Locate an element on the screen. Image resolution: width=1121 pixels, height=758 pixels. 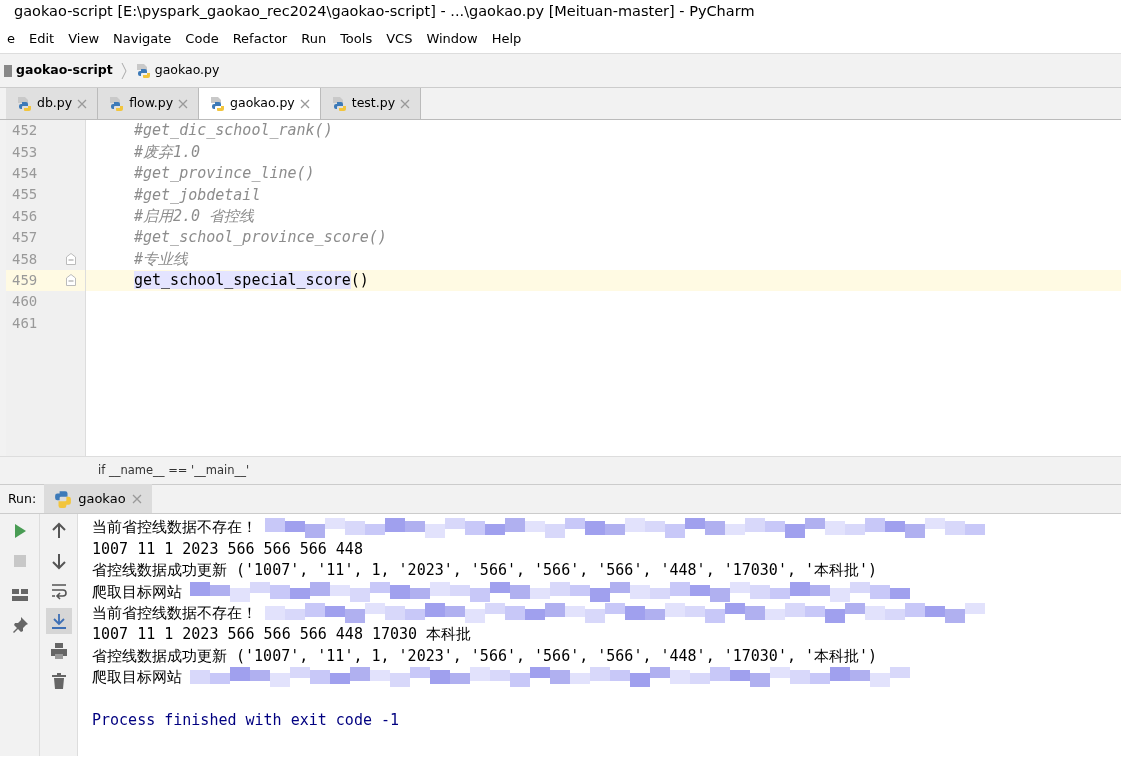
code-line: get_school_special_score() is located at coordinates (251, 281).